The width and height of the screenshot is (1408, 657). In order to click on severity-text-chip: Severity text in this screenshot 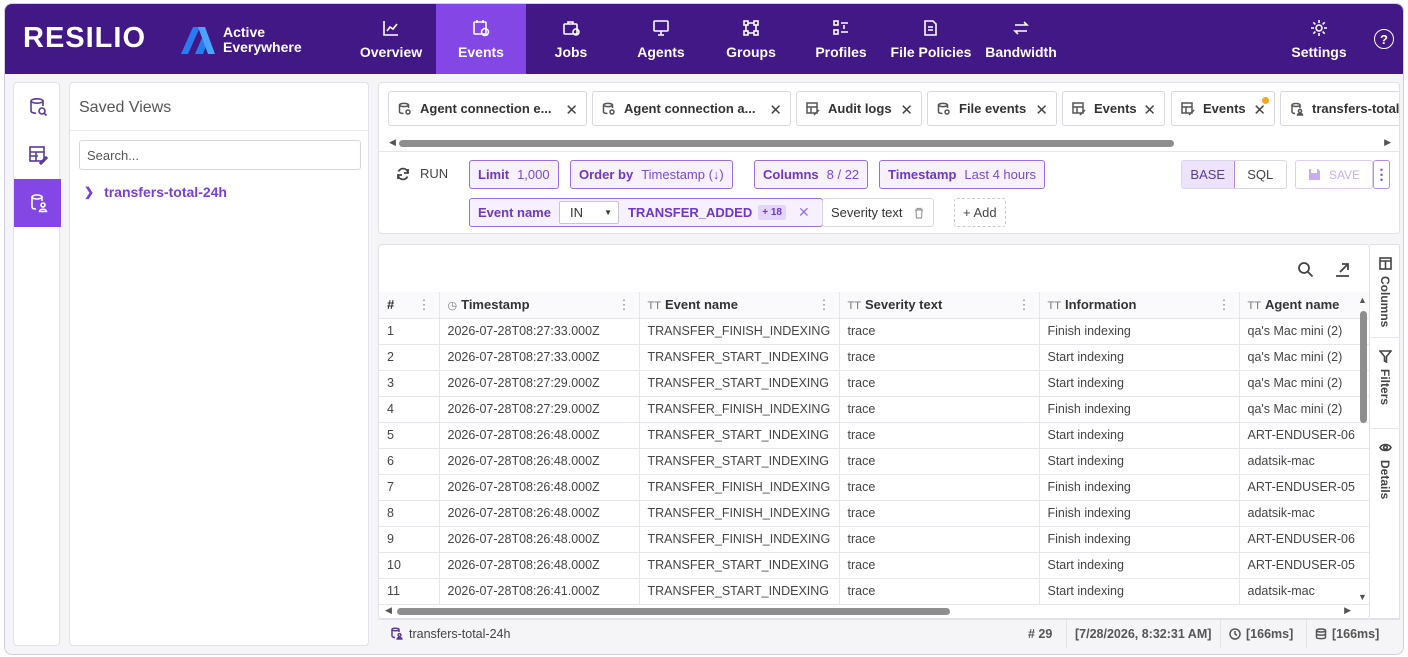, I will do `click(878, 212)`.